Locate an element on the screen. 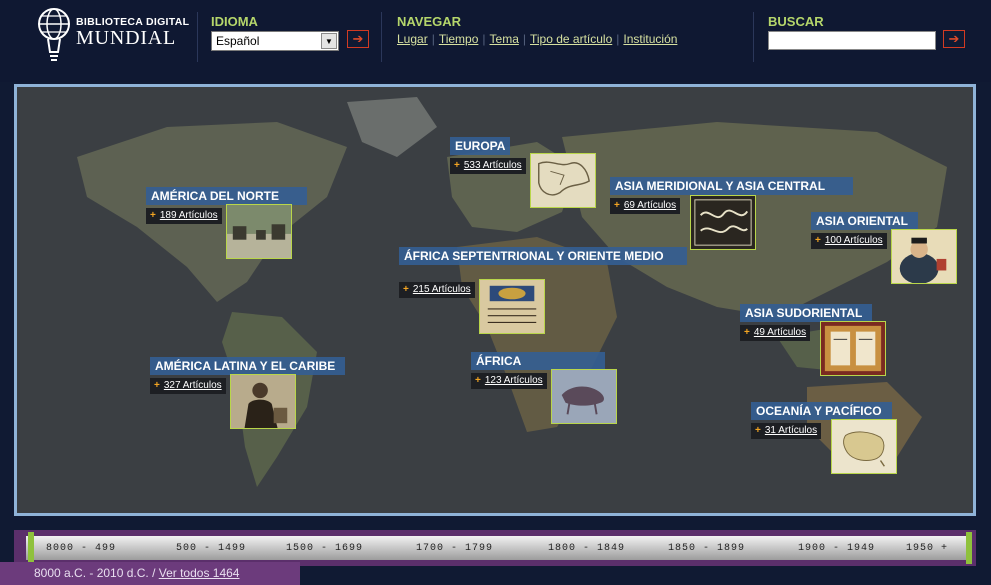  nav-link-topic: Tema is located at coordinates (504, 39).